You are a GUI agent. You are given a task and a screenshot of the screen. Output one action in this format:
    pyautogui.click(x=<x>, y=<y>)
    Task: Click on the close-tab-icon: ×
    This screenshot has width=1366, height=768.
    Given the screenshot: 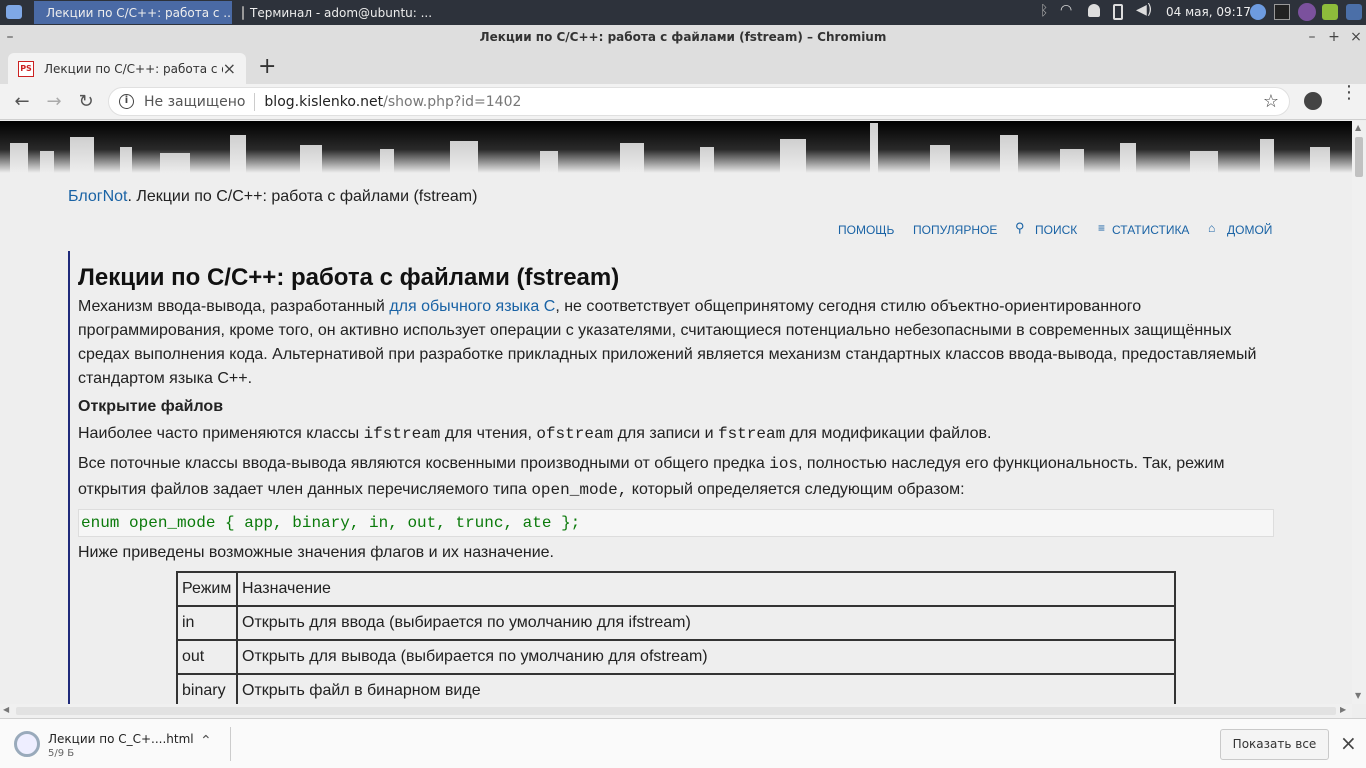 What is the action you would take?
    pyautogui.click(x=229, y=68)
    